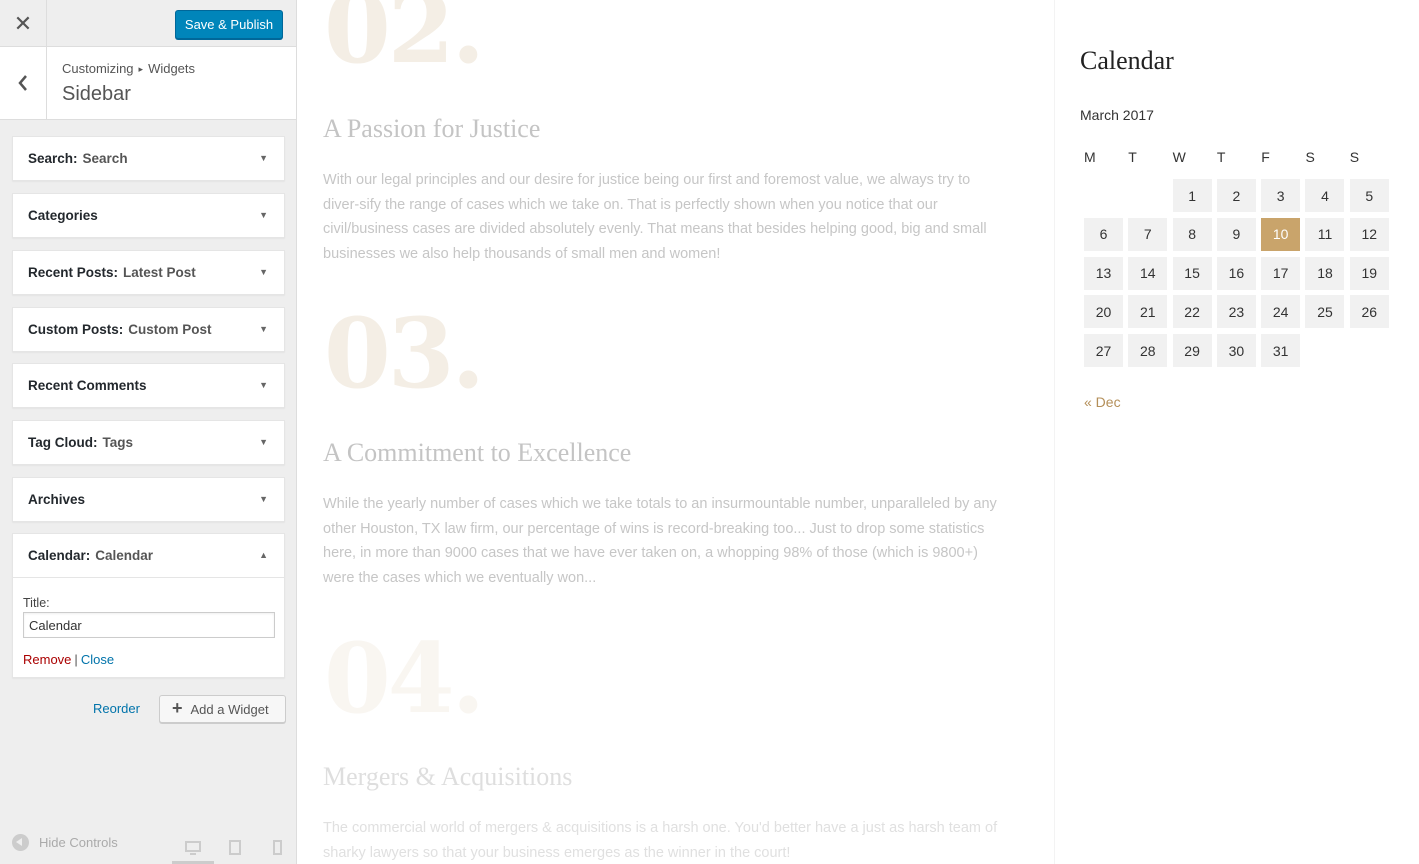  Describe the element at coordinates (263, 555) in the screenshot. I see `chevron-up-icon: ▲` at that location.